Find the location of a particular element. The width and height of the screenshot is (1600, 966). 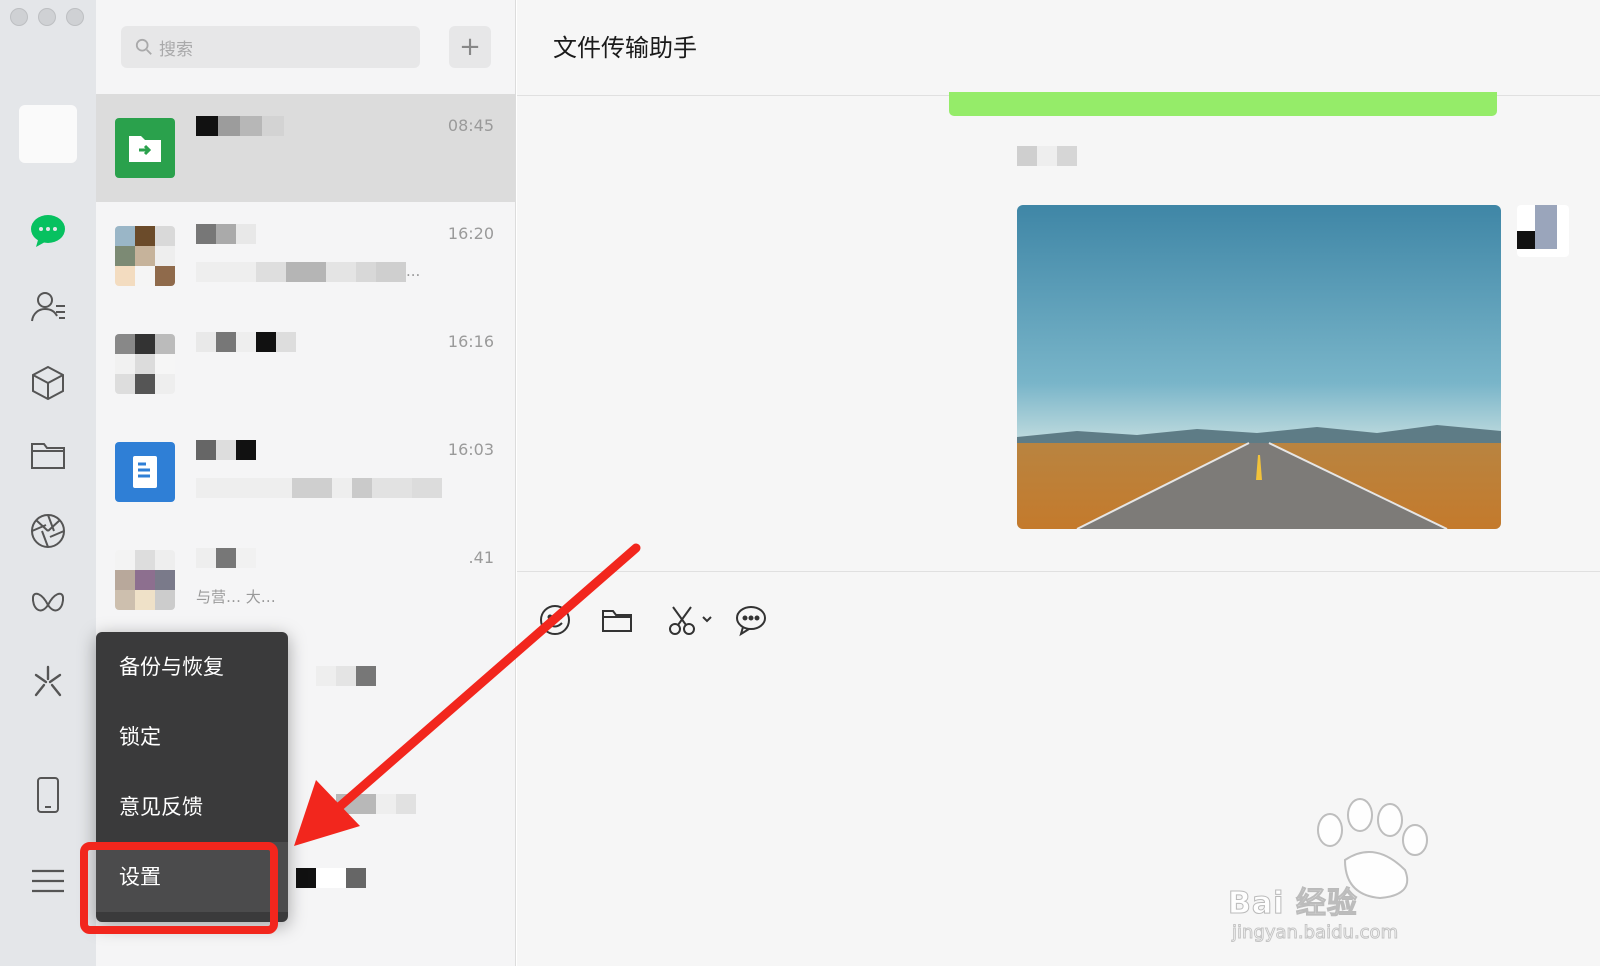

phone-icon is located at coordinates (48, 795).